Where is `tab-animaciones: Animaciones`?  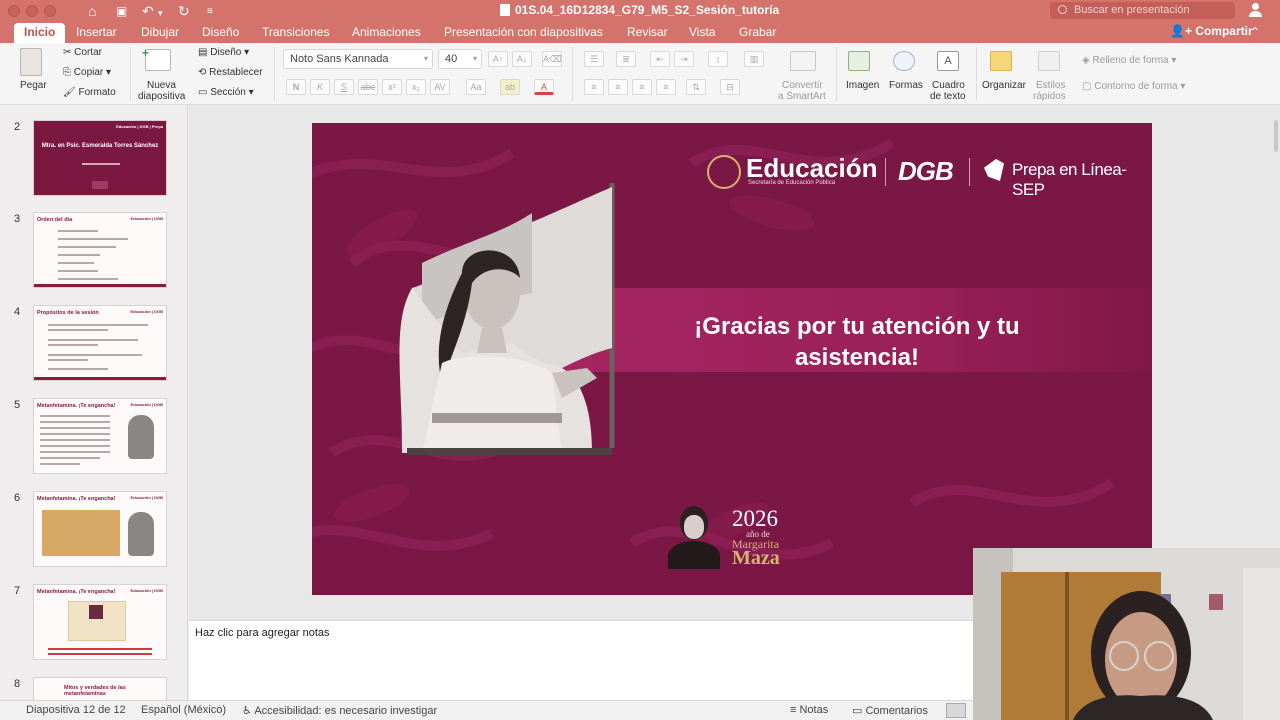
tab-animaciones: Animaciones is located at coordinates (386, 32).